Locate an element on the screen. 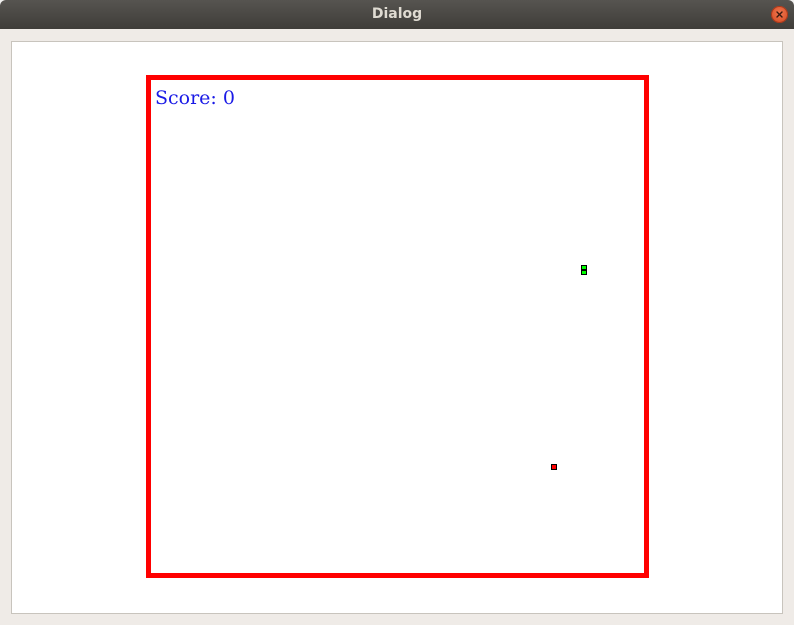 This screenshot has width=794, height=625. window-title: Dialog is located at coordinates (397, 14).